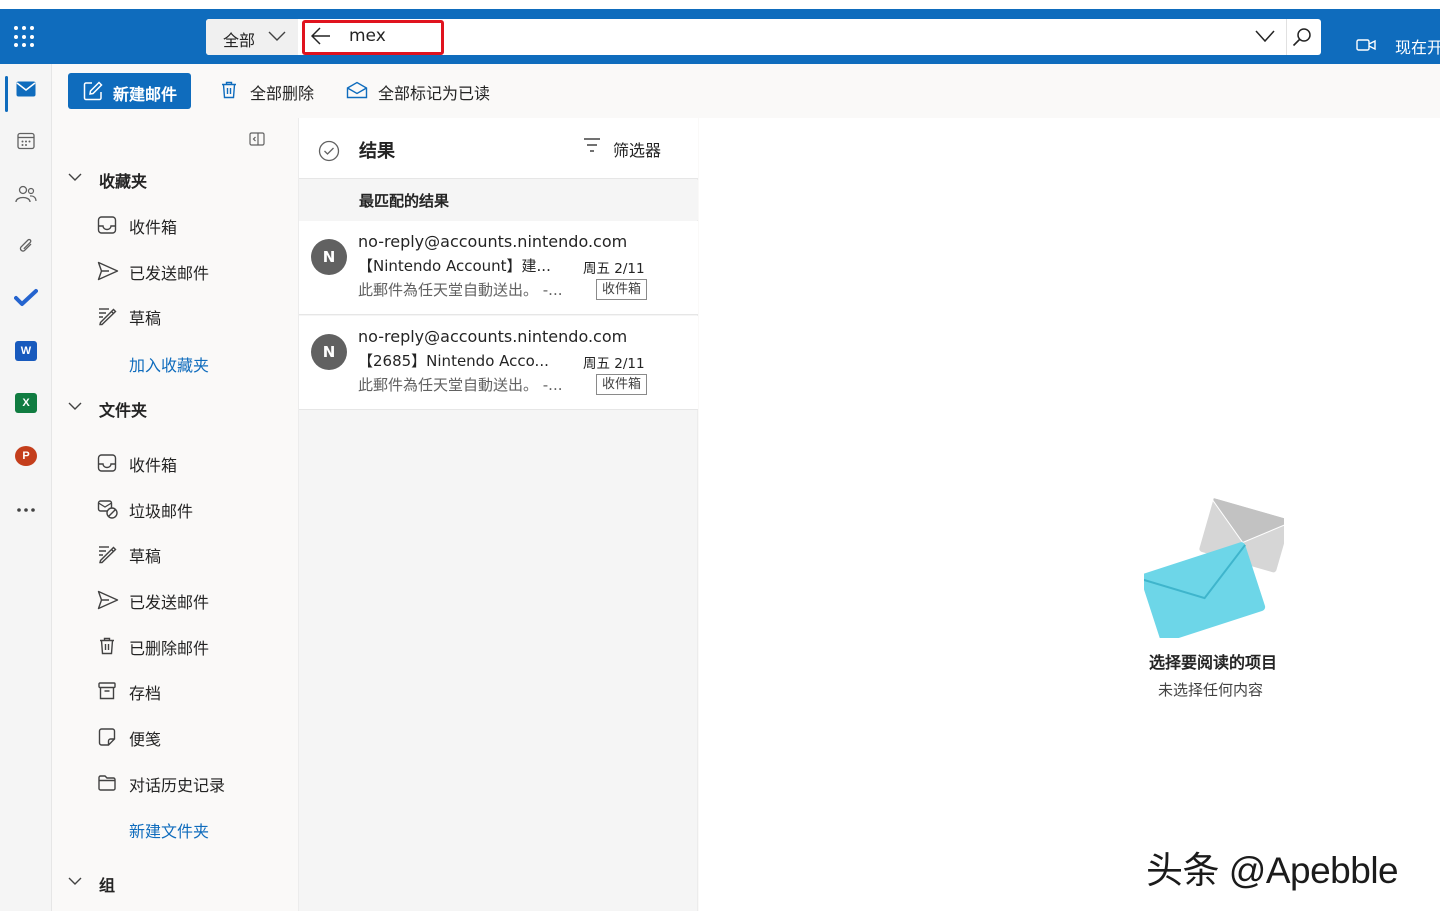 This screenshot has width=1440, height=911. I want to click on folder-item-deleted: 已删除邮件, so click(187, 646).